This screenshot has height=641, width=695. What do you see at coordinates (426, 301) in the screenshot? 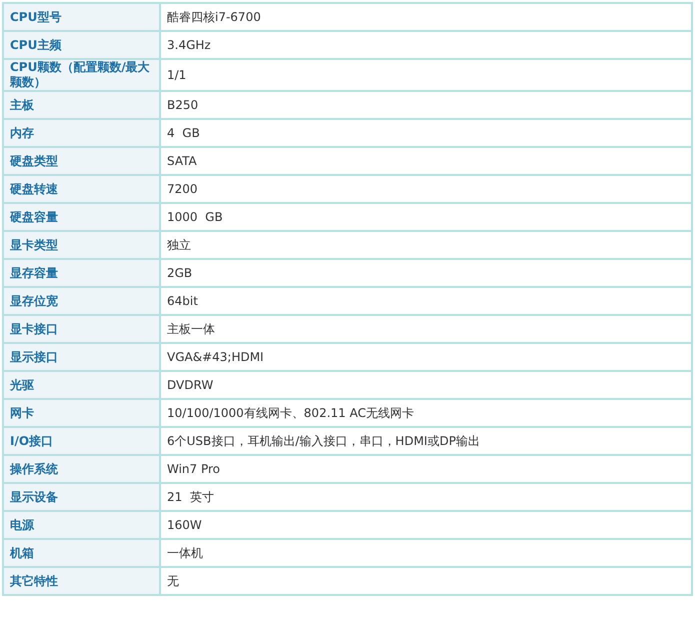
I see `spec-value: 64bit` at bounding box center [426, 301].